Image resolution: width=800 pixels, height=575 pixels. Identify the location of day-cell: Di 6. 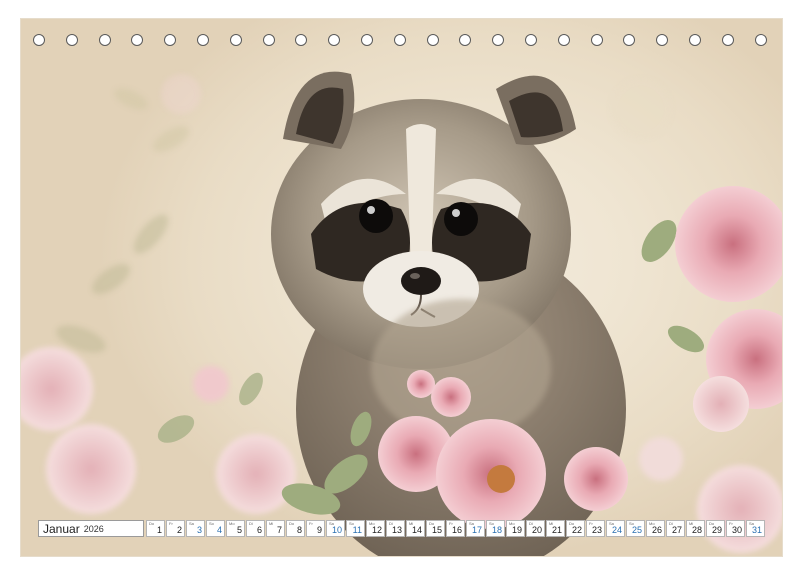
(255, 528).